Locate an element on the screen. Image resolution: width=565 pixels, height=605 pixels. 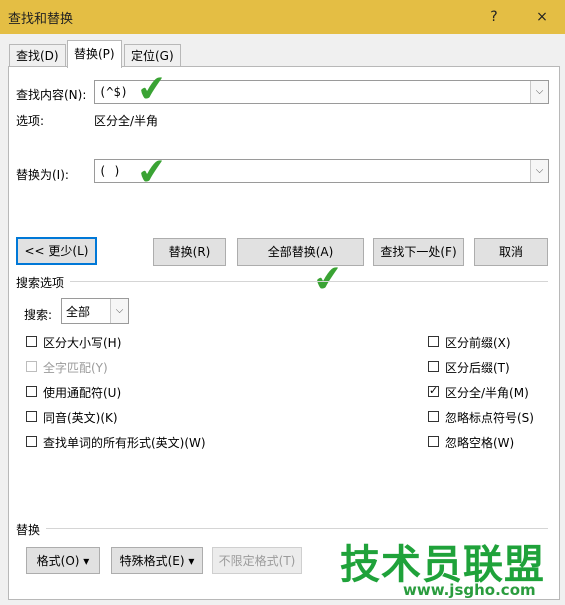
match-prefix-checkbox is located at coordinates (433, 341).